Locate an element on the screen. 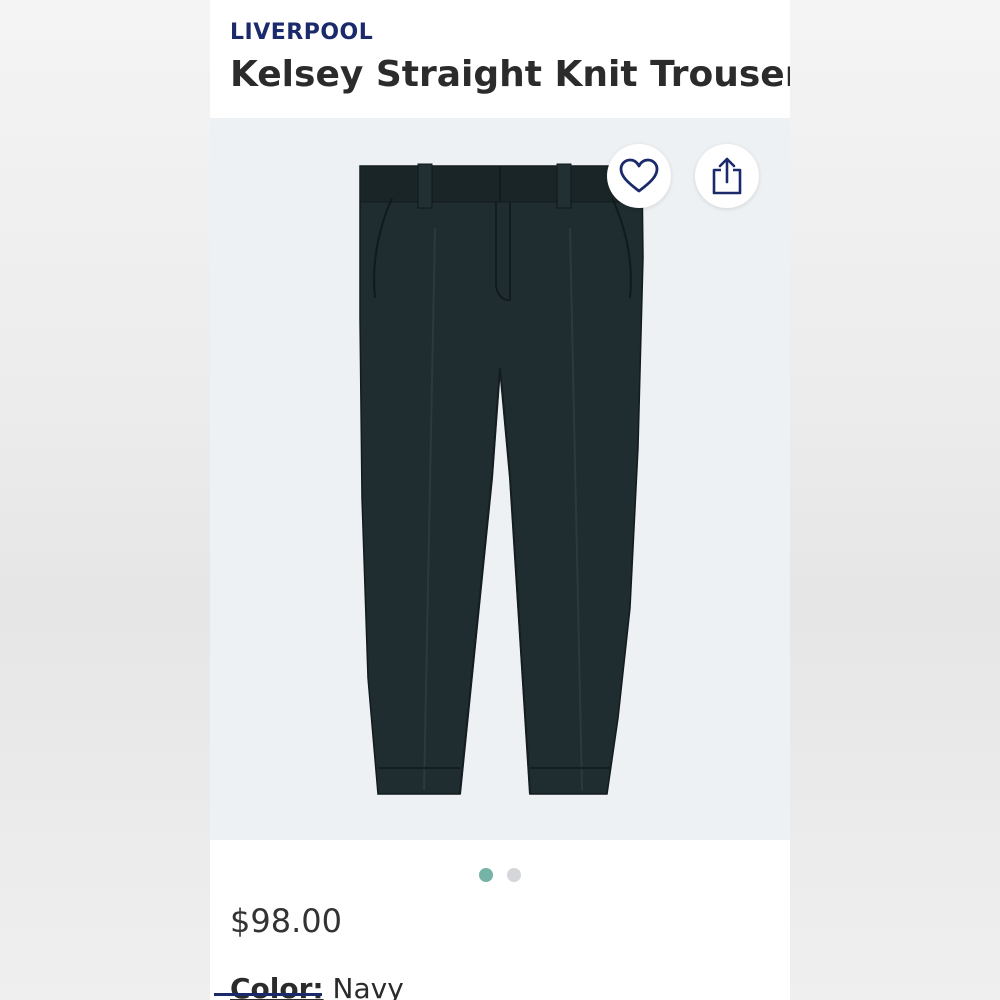 This screenshot has width=1000, height=1000. product-price: $98.00 is located at coordinates (286, 921).